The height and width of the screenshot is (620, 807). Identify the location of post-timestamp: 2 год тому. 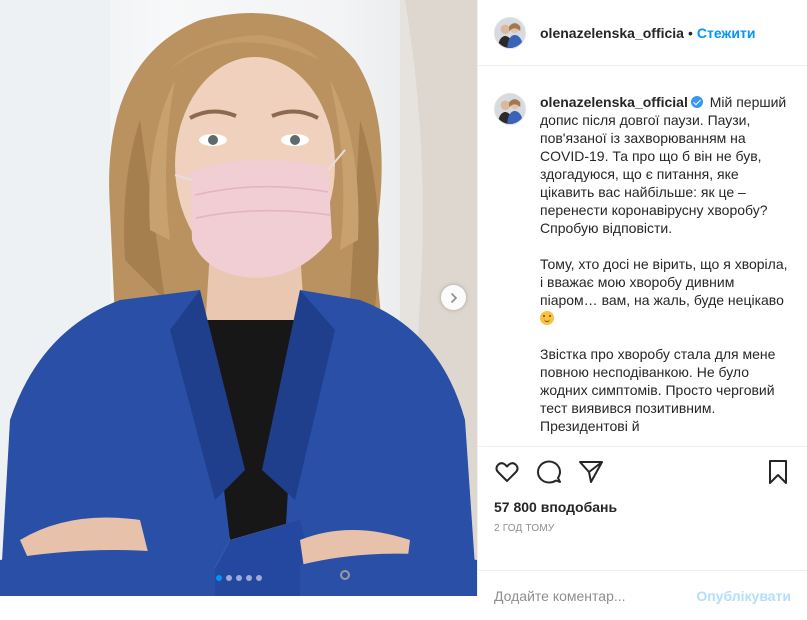
(642, 525).